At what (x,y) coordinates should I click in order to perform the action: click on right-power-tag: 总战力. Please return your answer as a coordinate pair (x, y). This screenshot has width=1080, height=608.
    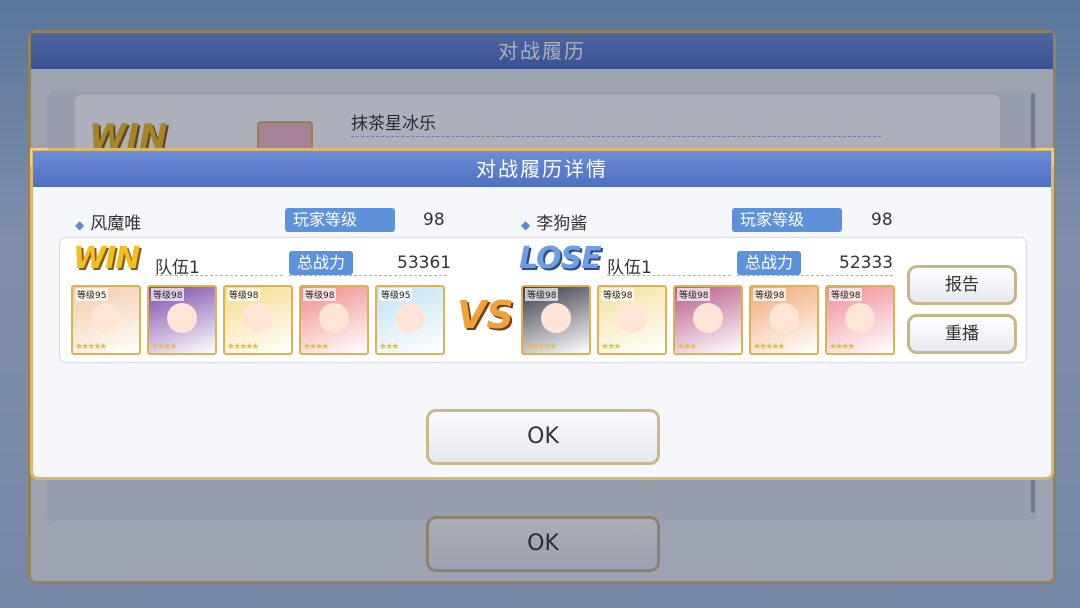
    Looking at the image, I should click on (769, 263).